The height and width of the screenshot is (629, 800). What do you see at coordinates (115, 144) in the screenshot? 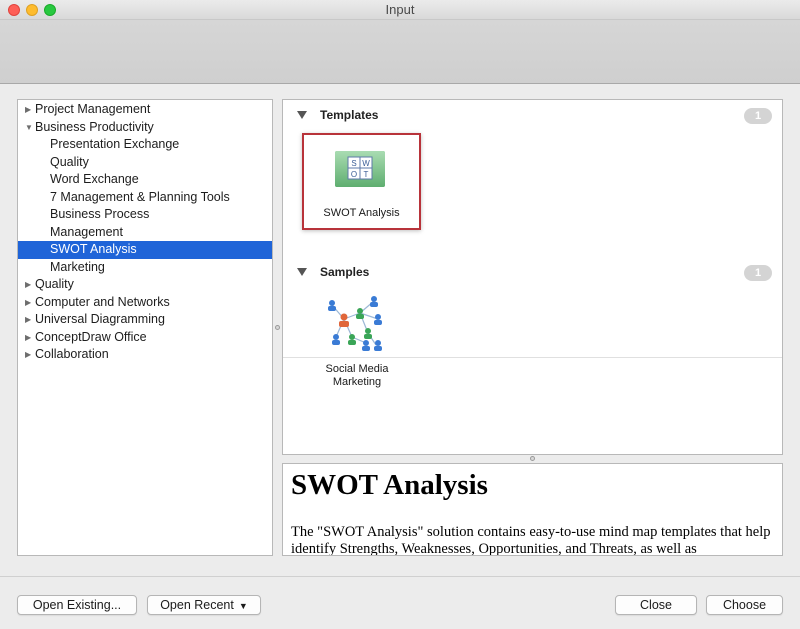
I see `tree-item-label: Presentation Exchange` at bounding box center [115, 144].